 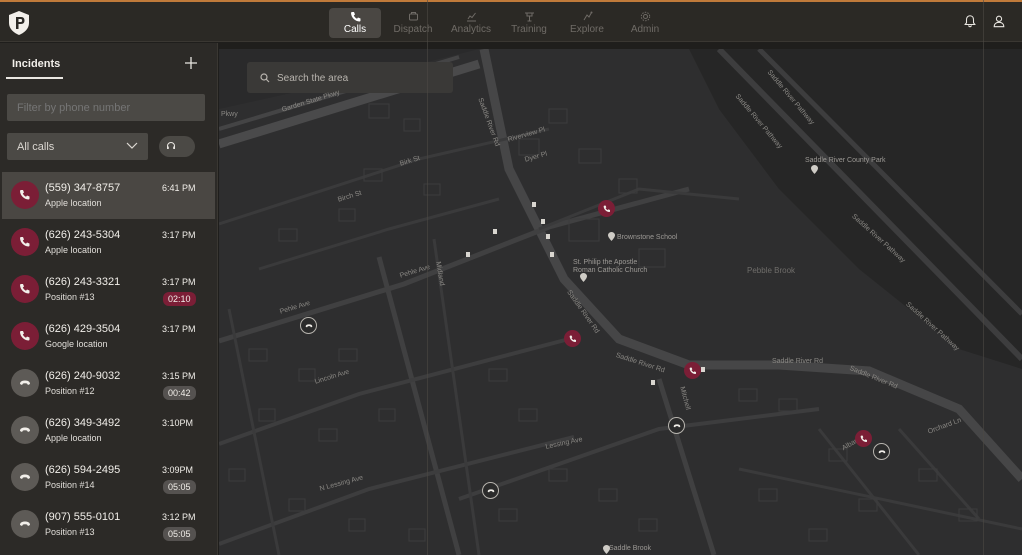 I want to click on map-search-input, so click(x=362, y=78).